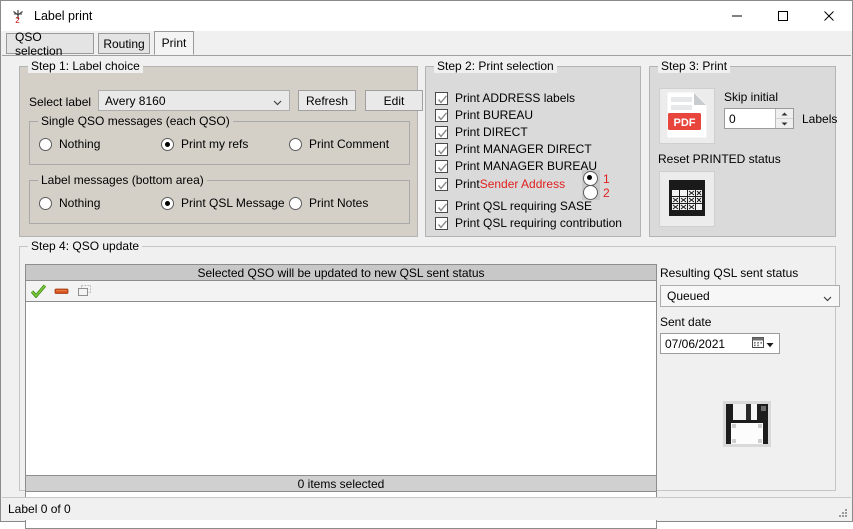 The height and width of the screenshot is (529, 853). Describe the element at coordinates (349, 144) in the screenshot. I see `radio-label: Print Comment` at that location.